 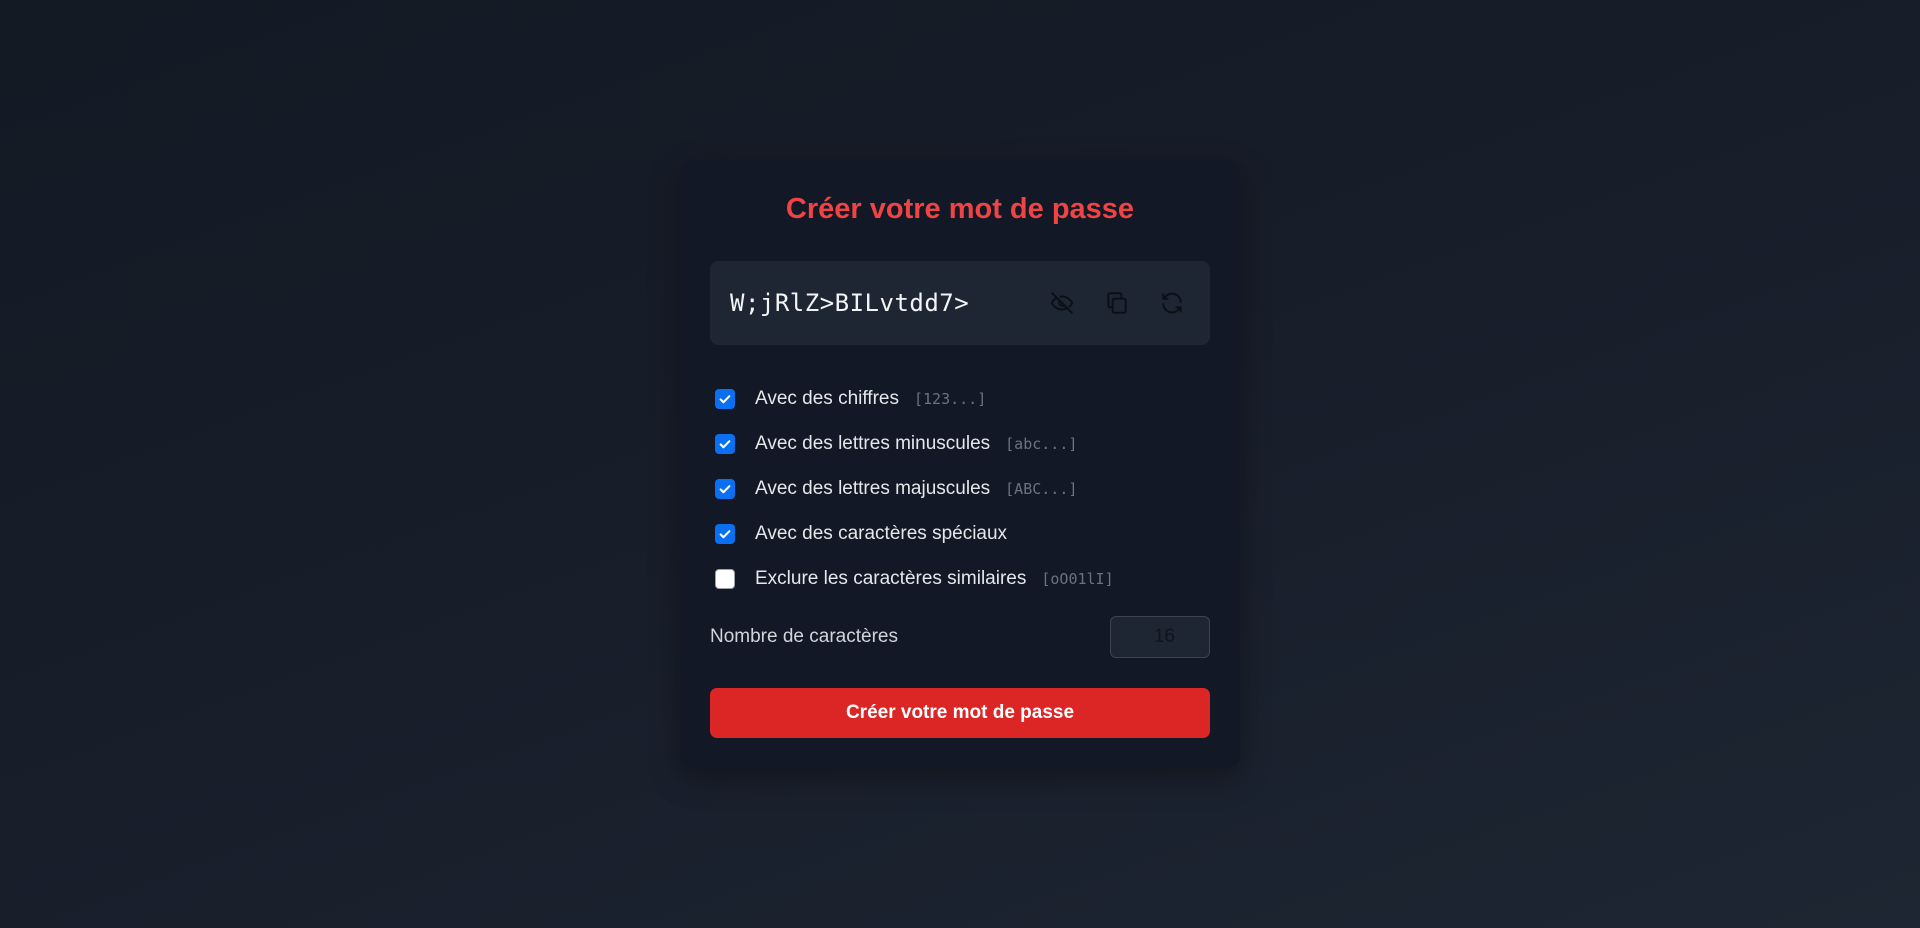 I want to click on password-actions, so click(x=1117, y=303).